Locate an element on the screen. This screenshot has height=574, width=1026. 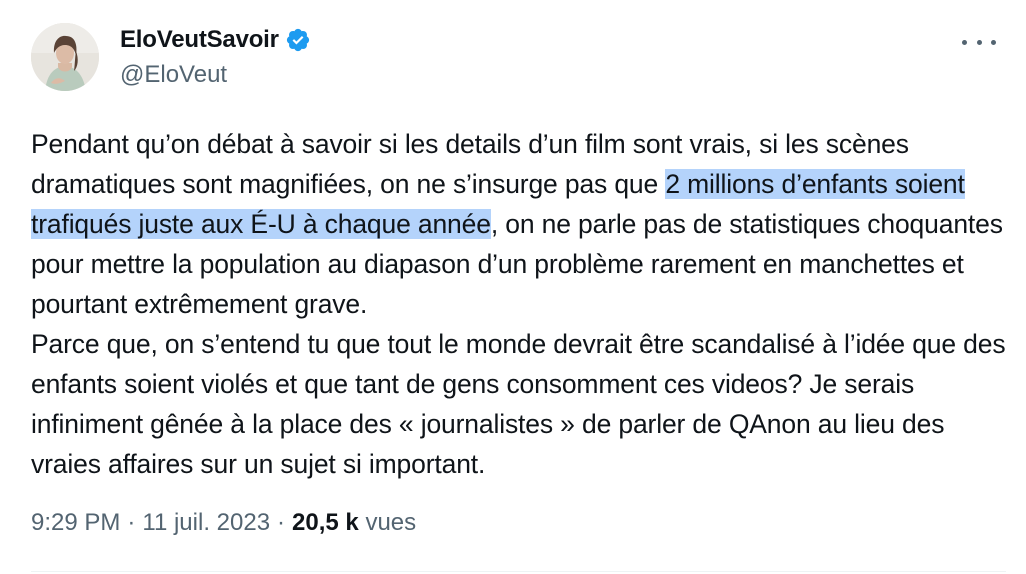
verified-badge-icon is located at coordinates (298, 40).